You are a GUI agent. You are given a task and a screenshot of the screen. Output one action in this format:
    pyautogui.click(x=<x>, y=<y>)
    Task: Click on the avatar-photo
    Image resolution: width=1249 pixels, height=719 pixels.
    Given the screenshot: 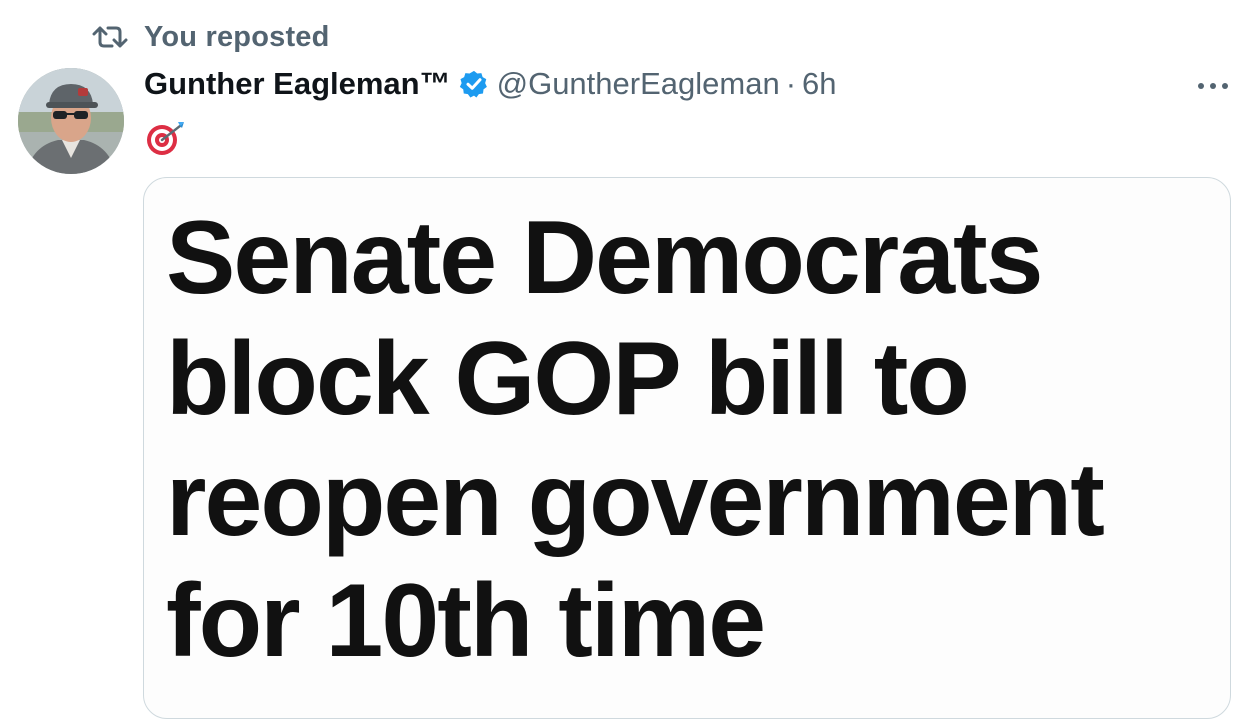 What is the action you would take?
    pyautogui.click(x=71, y=121)
    